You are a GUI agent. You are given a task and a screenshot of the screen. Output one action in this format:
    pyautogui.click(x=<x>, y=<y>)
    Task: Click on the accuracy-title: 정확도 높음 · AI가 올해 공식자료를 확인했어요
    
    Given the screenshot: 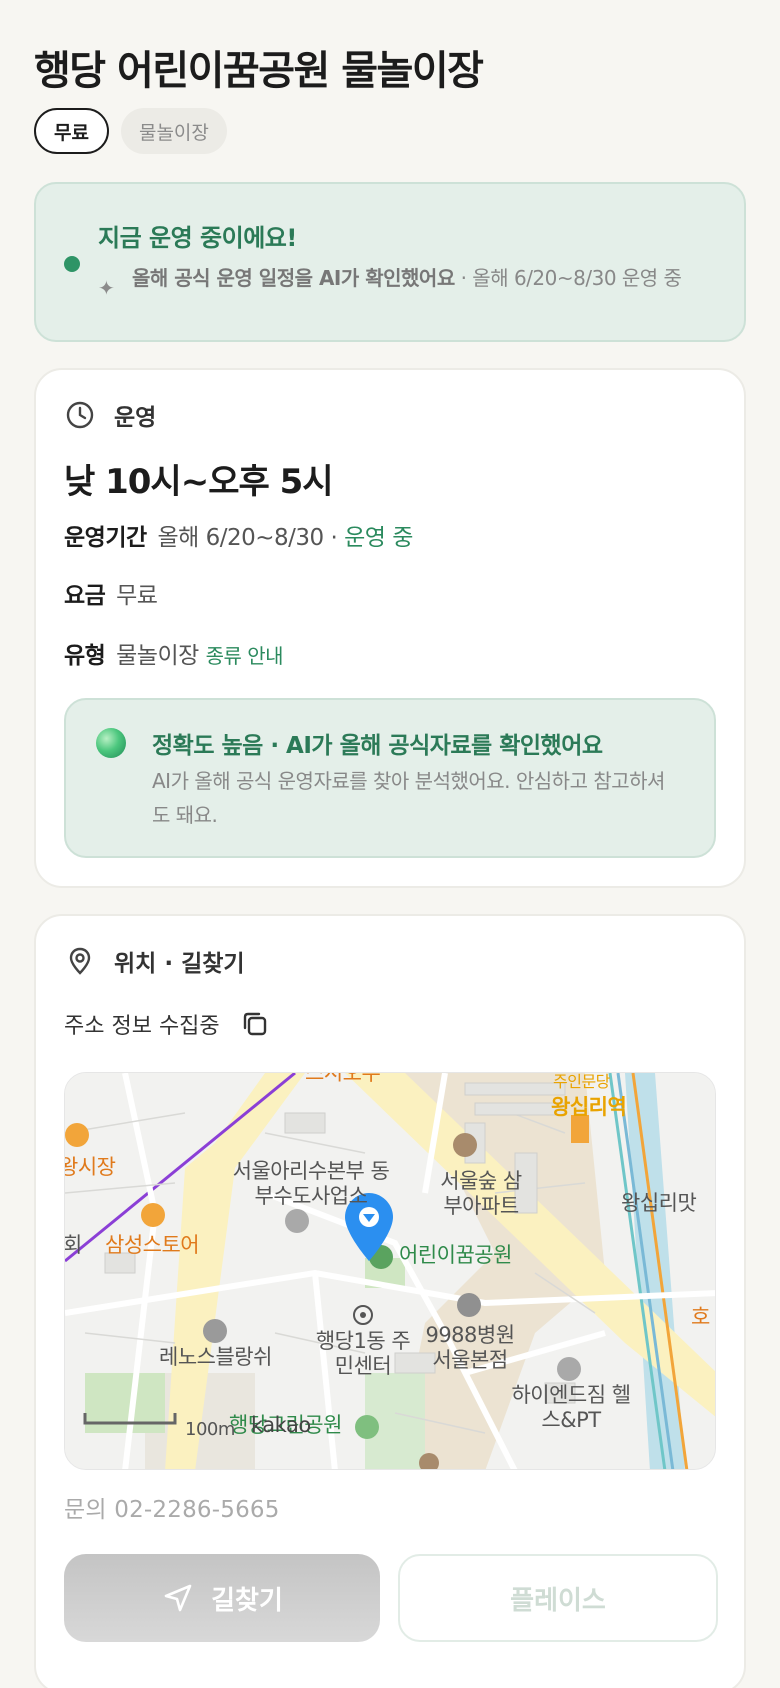 What is the action you would take?
    pyautogui.click(x=377, y=746)
    